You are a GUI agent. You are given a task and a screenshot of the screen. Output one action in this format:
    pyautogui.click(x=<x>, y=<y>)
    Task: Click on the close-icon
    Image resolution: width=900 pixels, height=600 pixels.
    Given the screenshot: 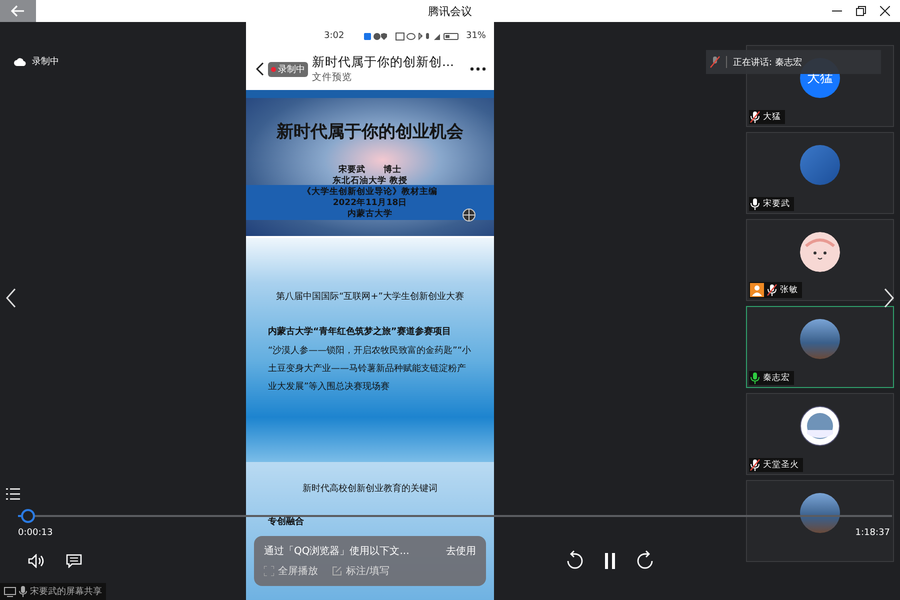 What is the action you would take?
    pyautogui.click(x=885, y=11)
    